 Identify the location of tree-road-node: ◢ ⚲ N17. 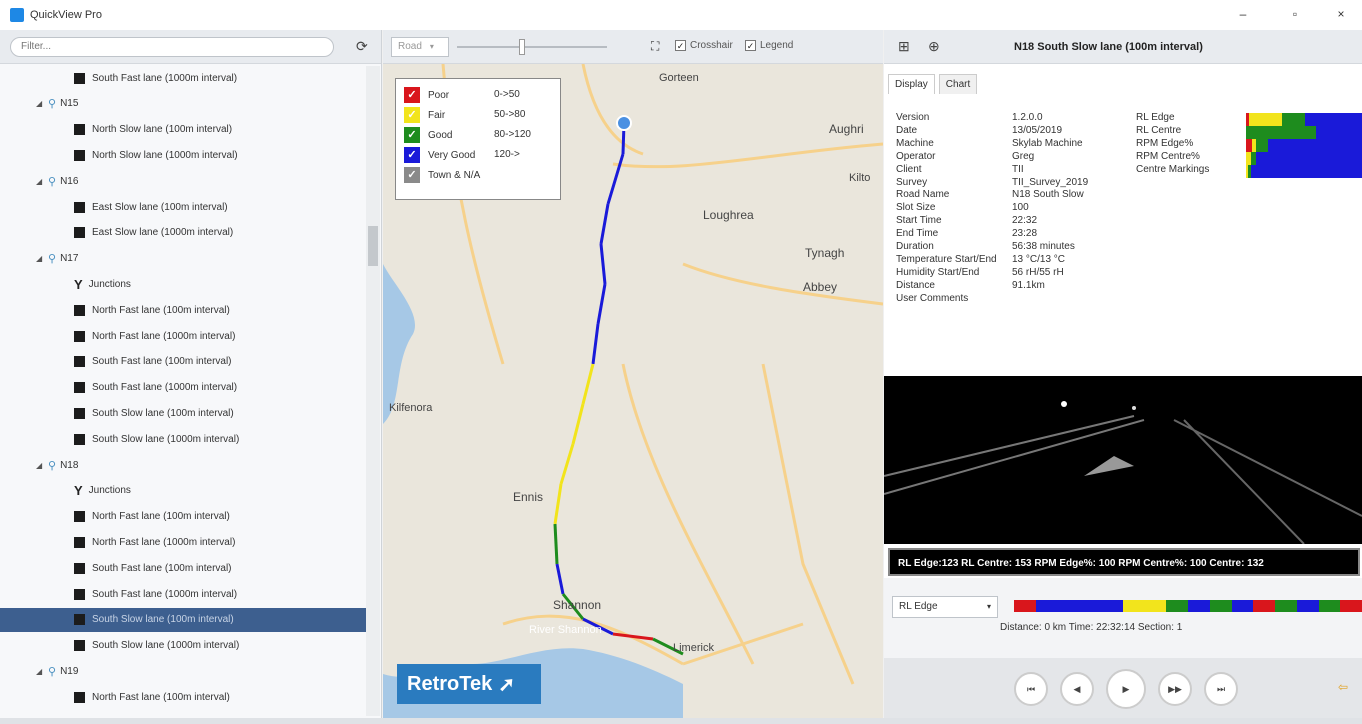
(183, 259).